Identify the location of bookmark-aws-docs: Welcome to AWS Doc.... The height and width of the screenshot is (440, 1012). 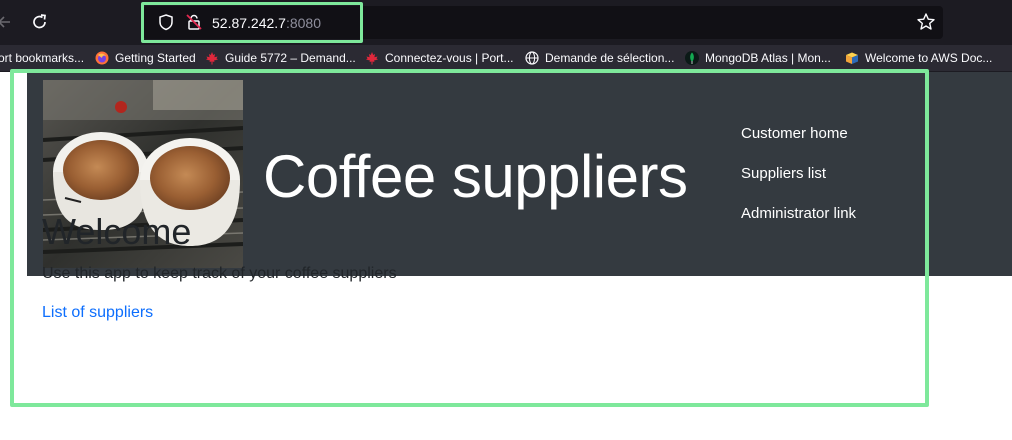
(918, 58).